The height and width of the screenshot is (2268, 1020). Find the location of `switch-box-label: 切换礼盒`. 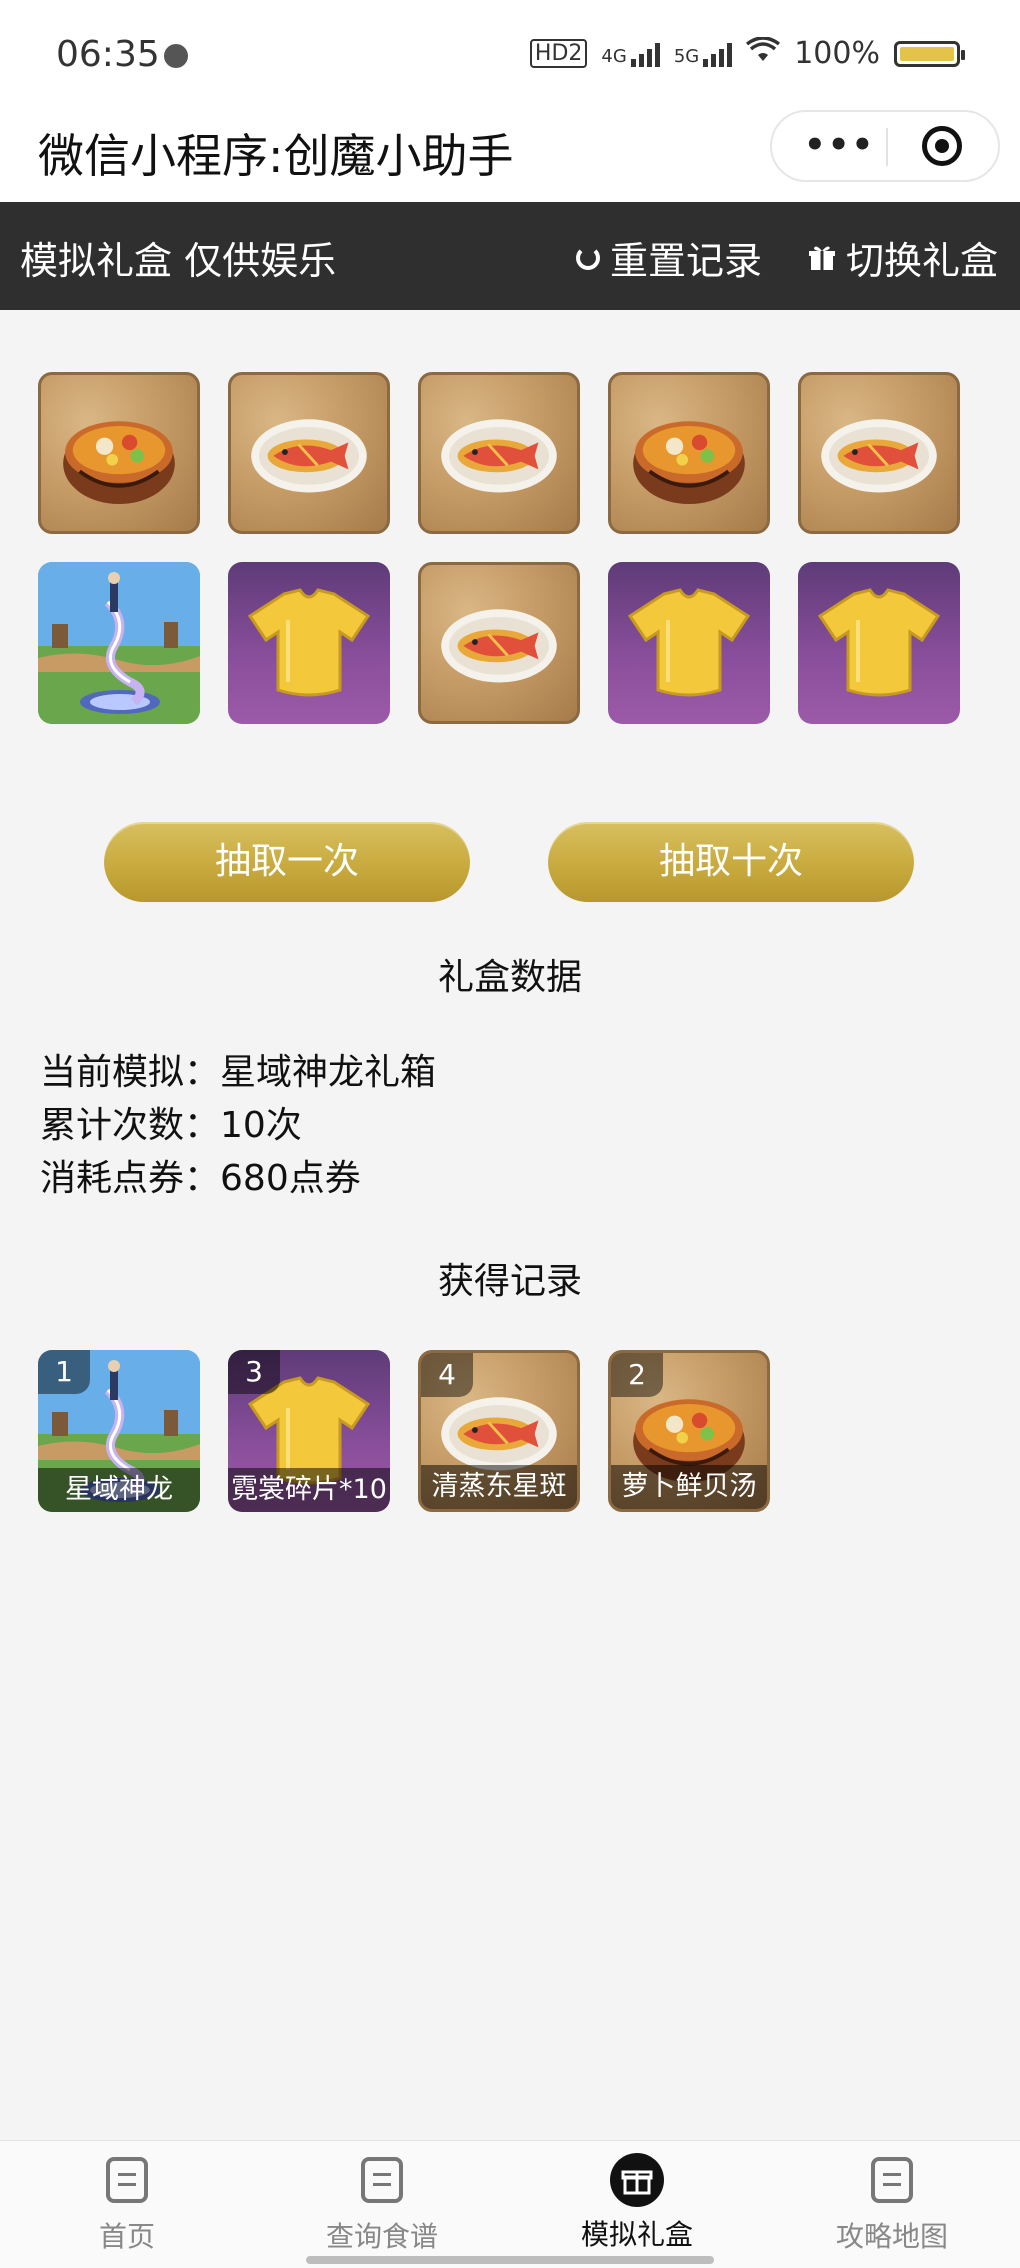

switch-box-label: 切换礼盒 is located at coordinates (922, 261).